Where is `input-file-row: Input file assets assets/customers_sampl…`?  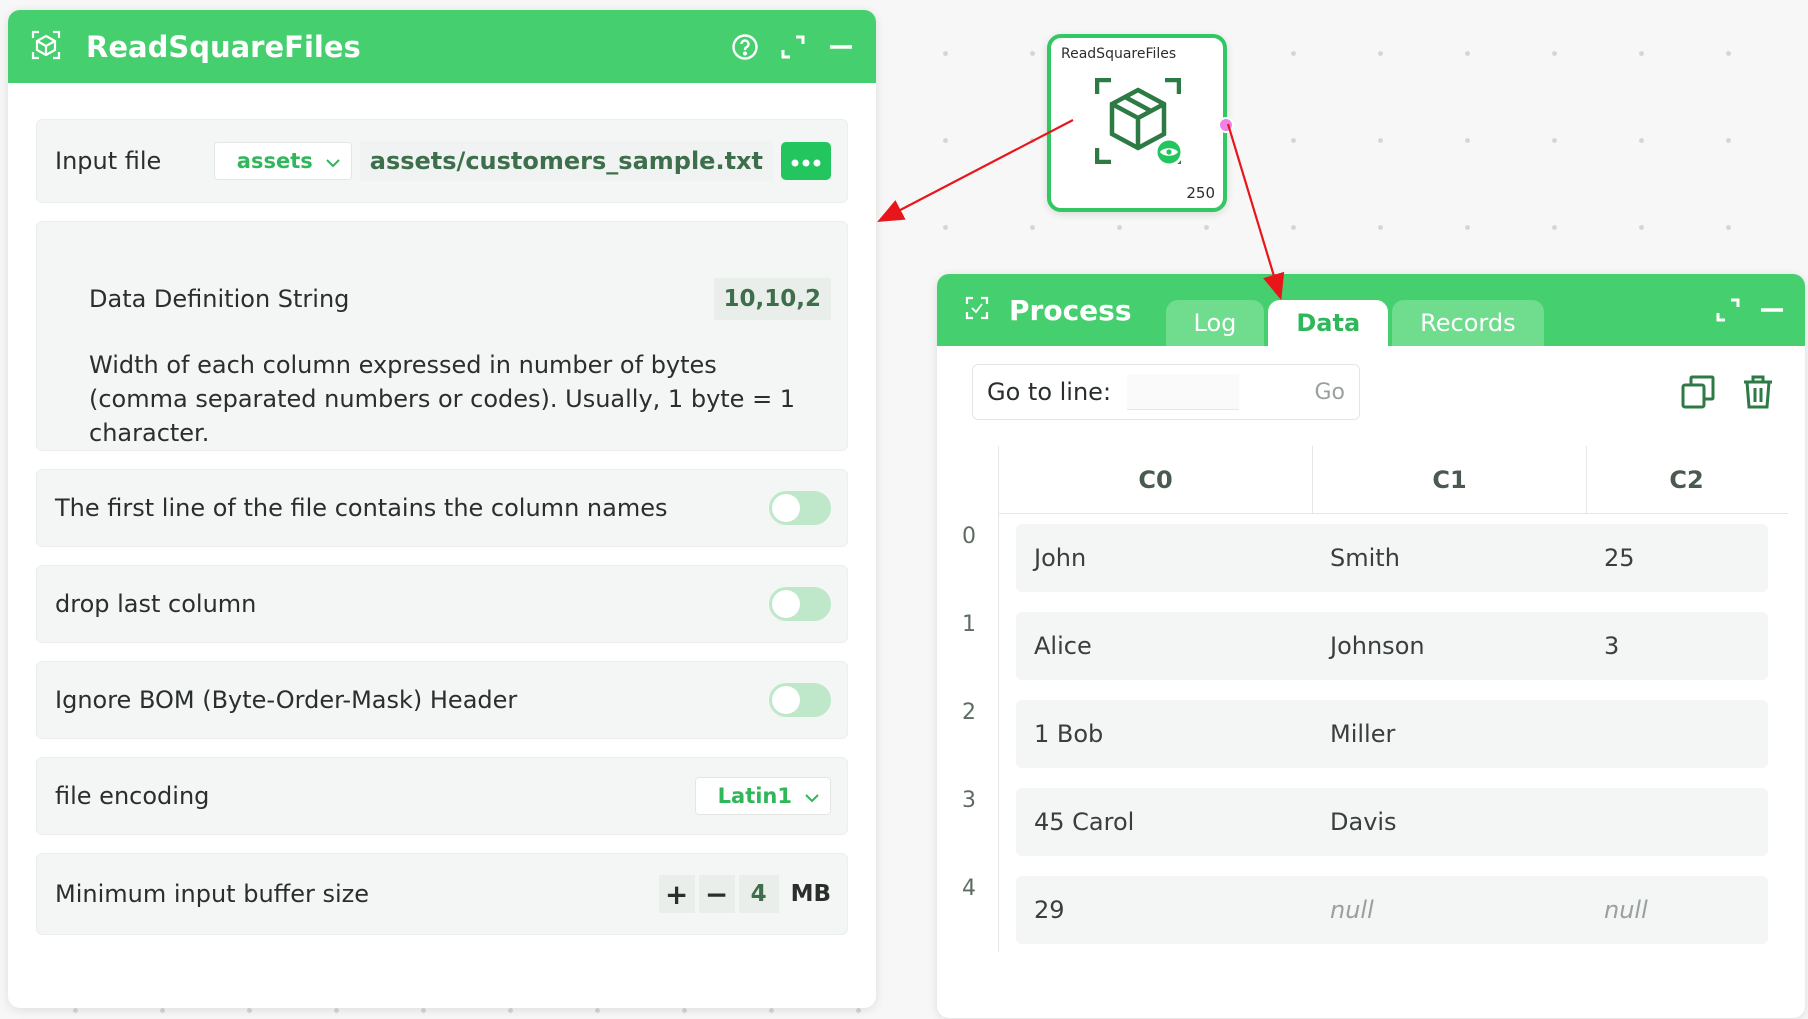 input-file-row: Input file assets assets/customers_sampl… is located at coordinates (442, 161).